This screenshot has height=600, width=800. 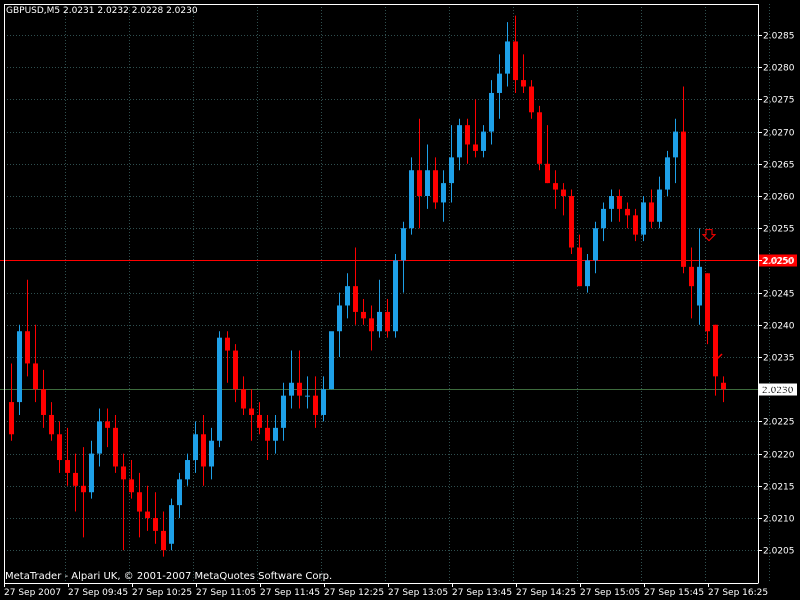 What do you see at coordinates (546, 593) in the screenshot?
I see `x-tick-label: 27 Sep 14:25` at bounding box center [546, 593].